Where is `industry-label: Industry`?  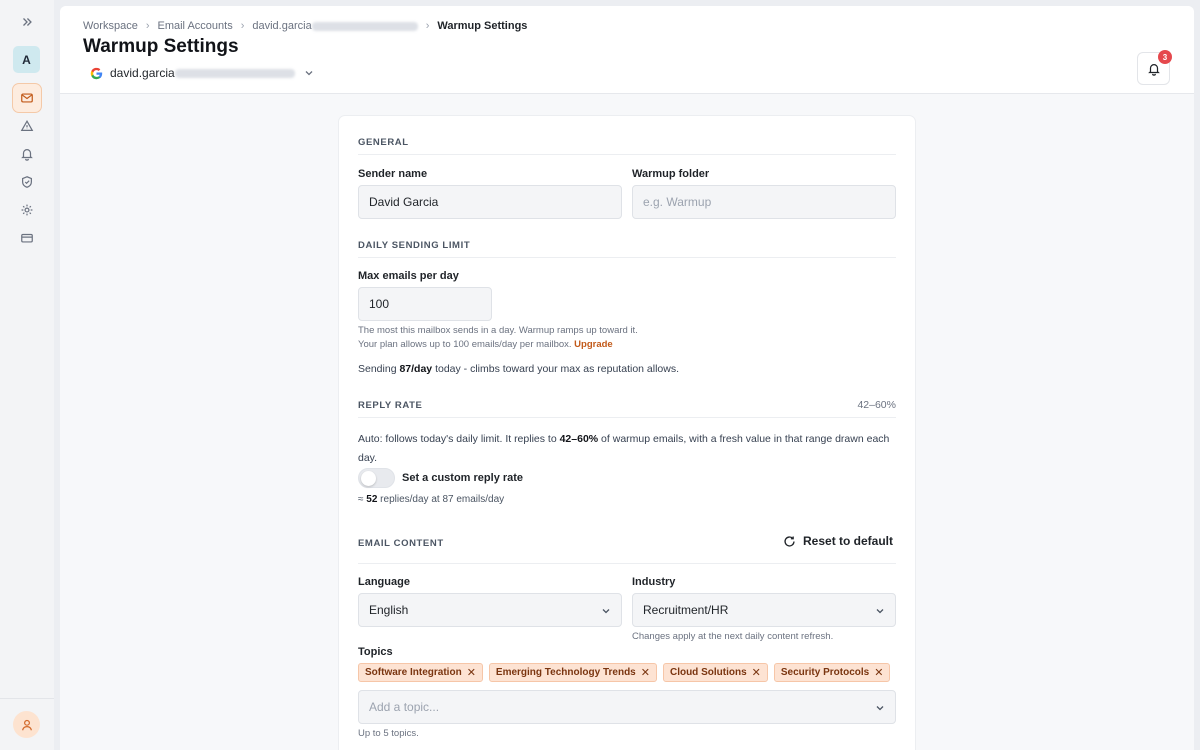
industry-label: Industry is located at coordinates (654, 582).